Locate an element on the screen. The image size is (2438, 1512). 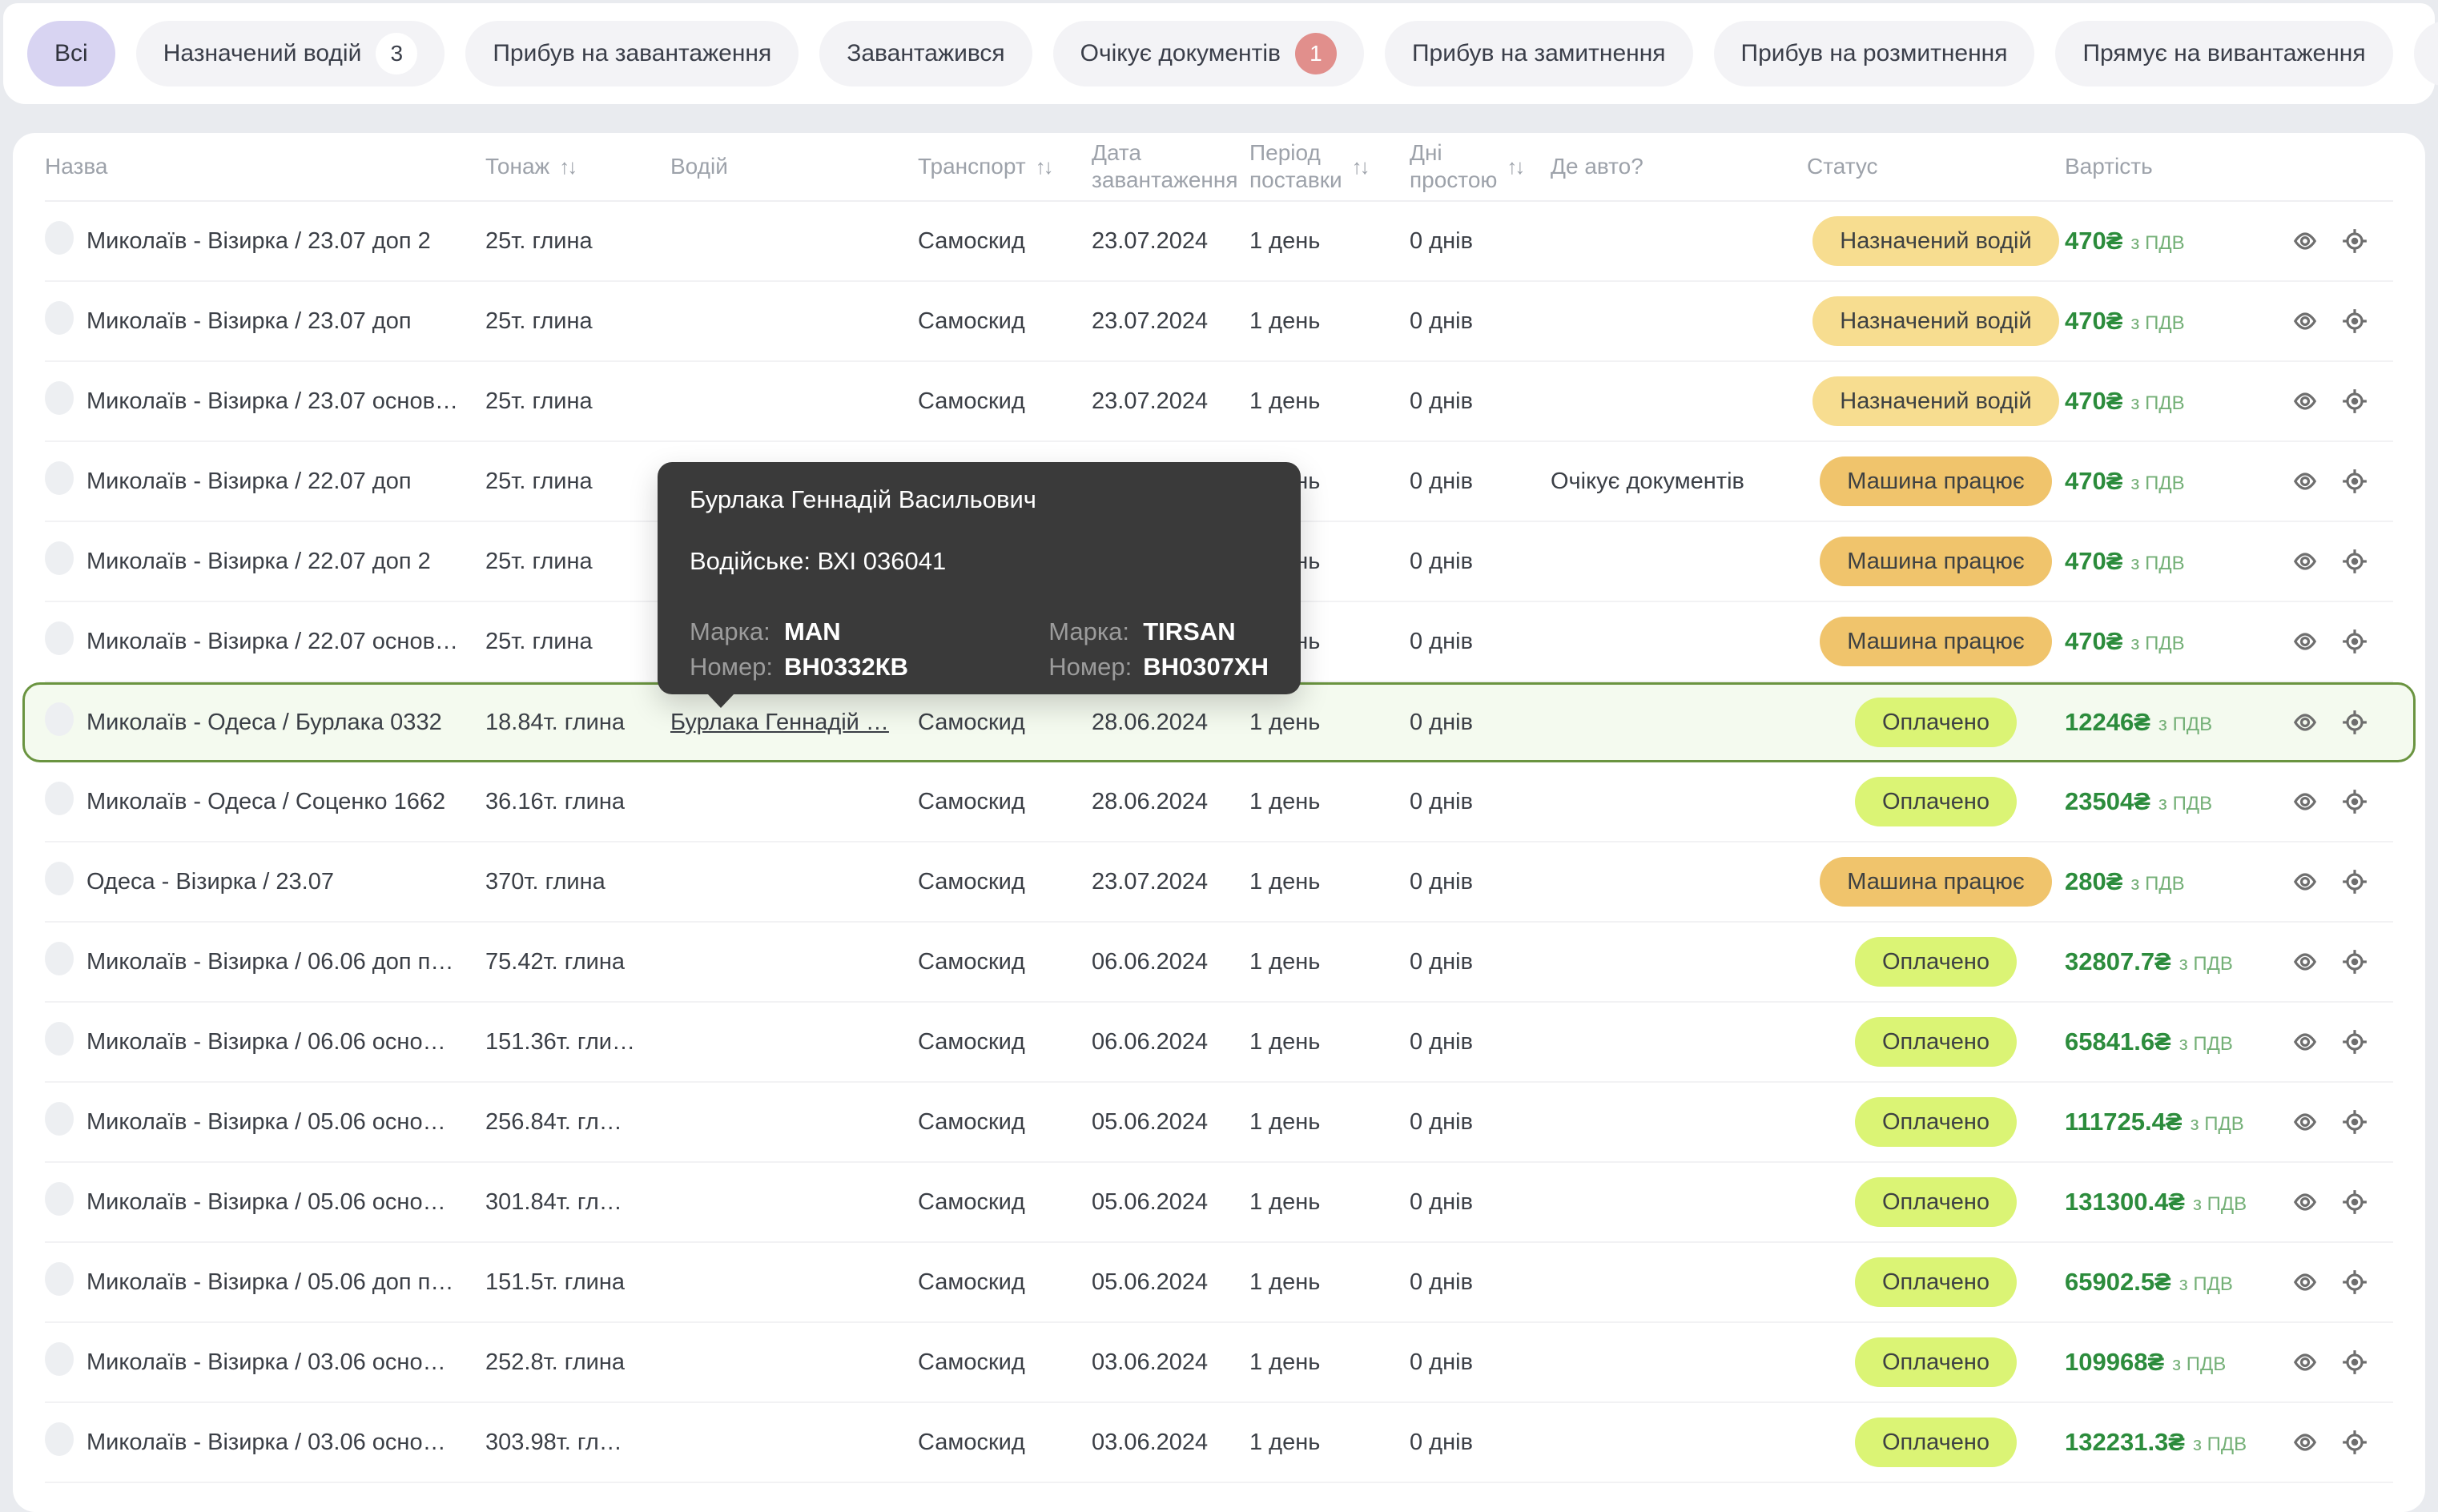
filter-tab-driver-assigned: Назначений водій 3 is located at coordinates (290, 53).